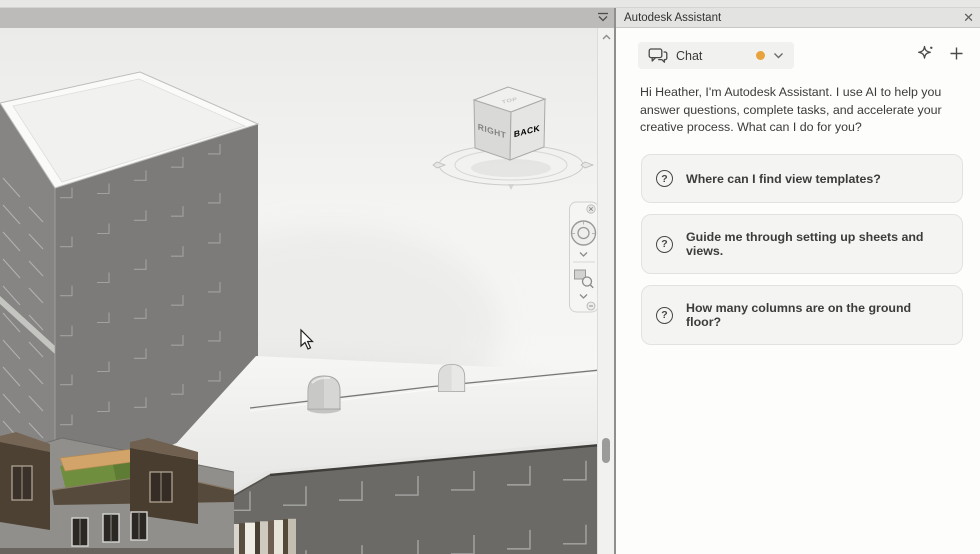  Describe the element at coordinates (941, 56) in the screenshot. I see `assistant-actions` at that location.